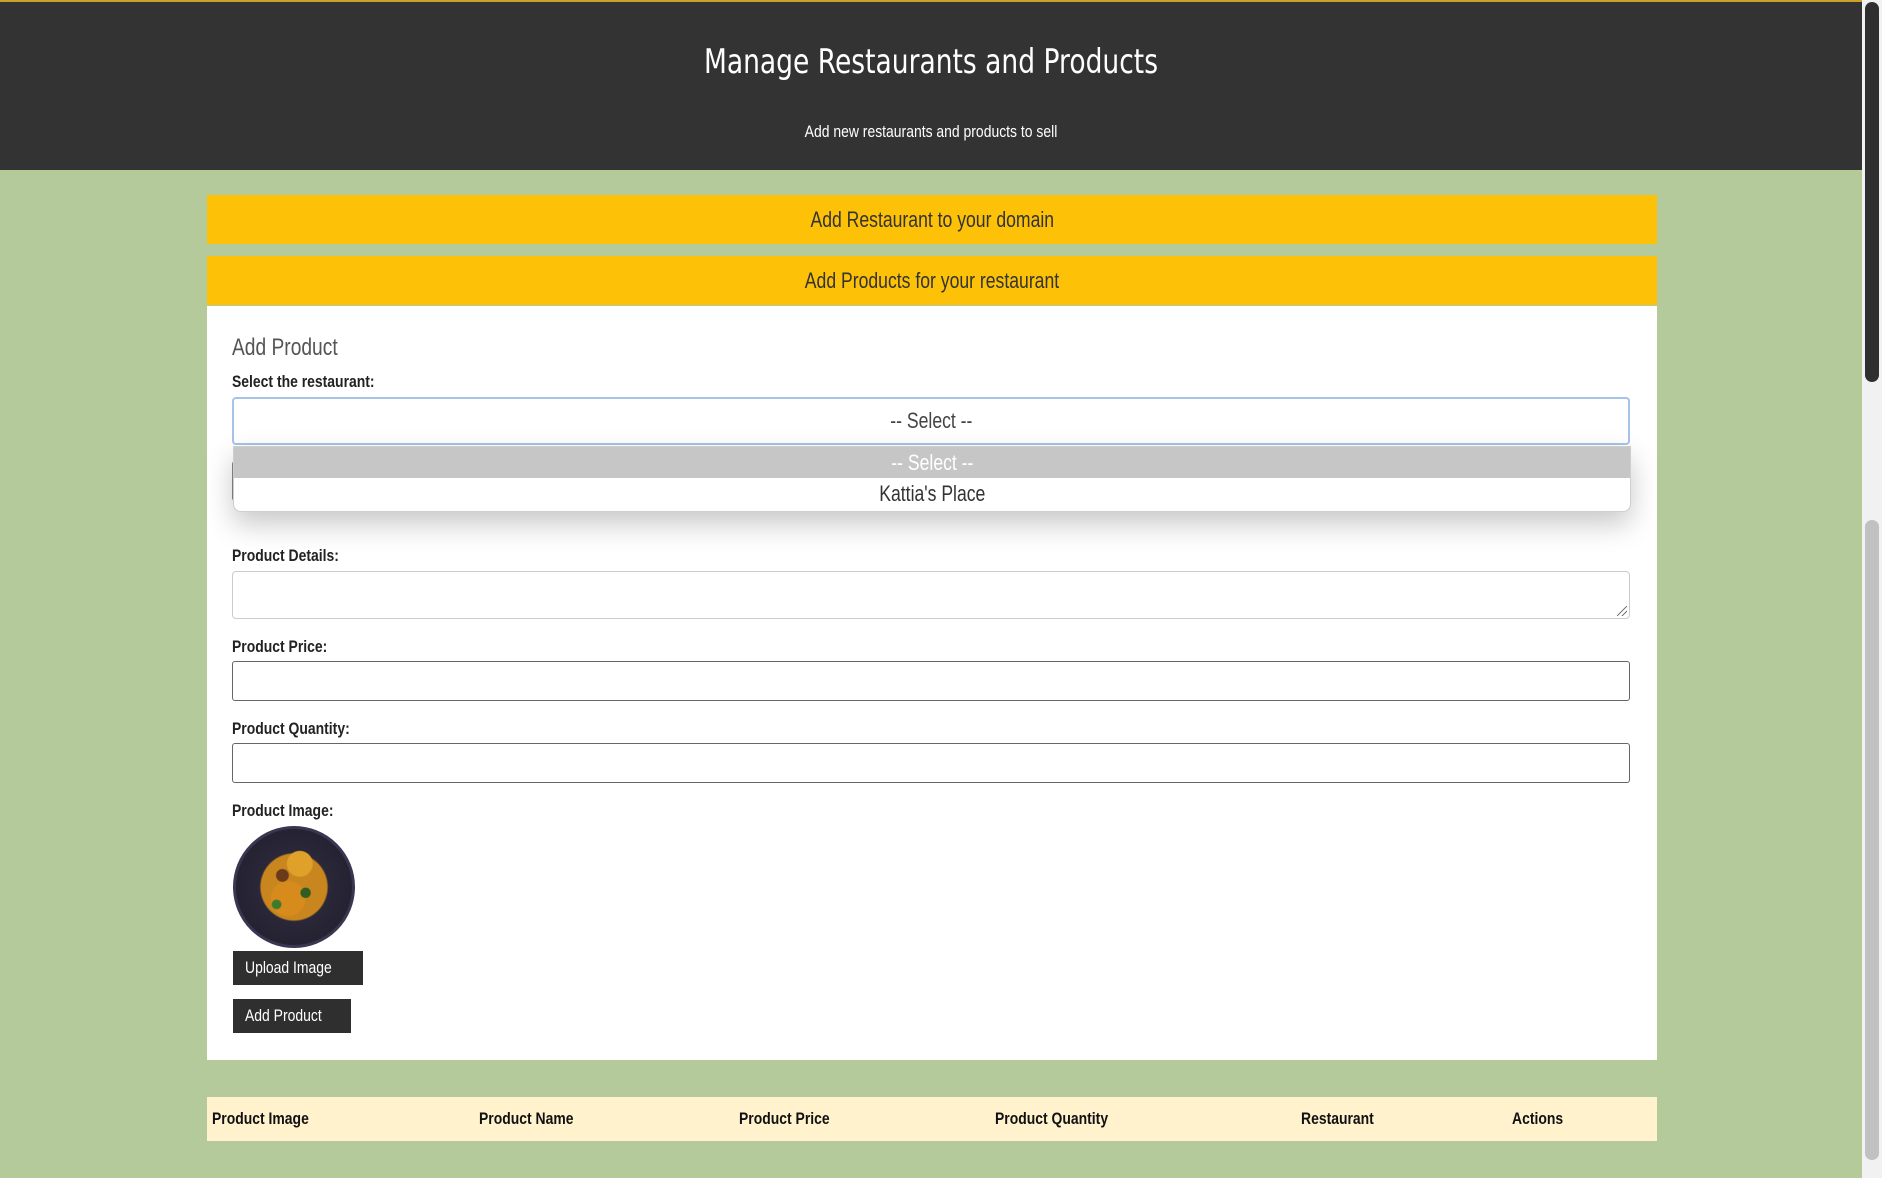 The image size is (1882, 1178). Describe the element at coordinates (288, 967) in the screenshot. I see `upload-image-button-label: Upload Image` at that location.